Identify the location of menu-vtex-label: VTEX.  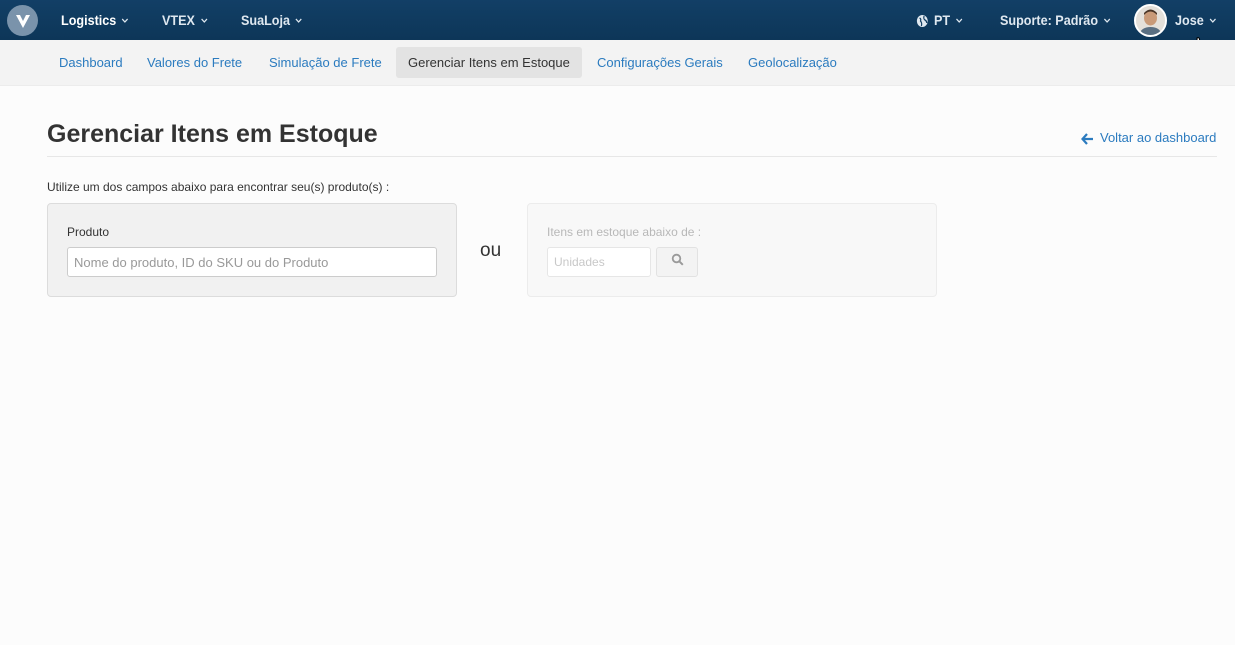
(178, 20).